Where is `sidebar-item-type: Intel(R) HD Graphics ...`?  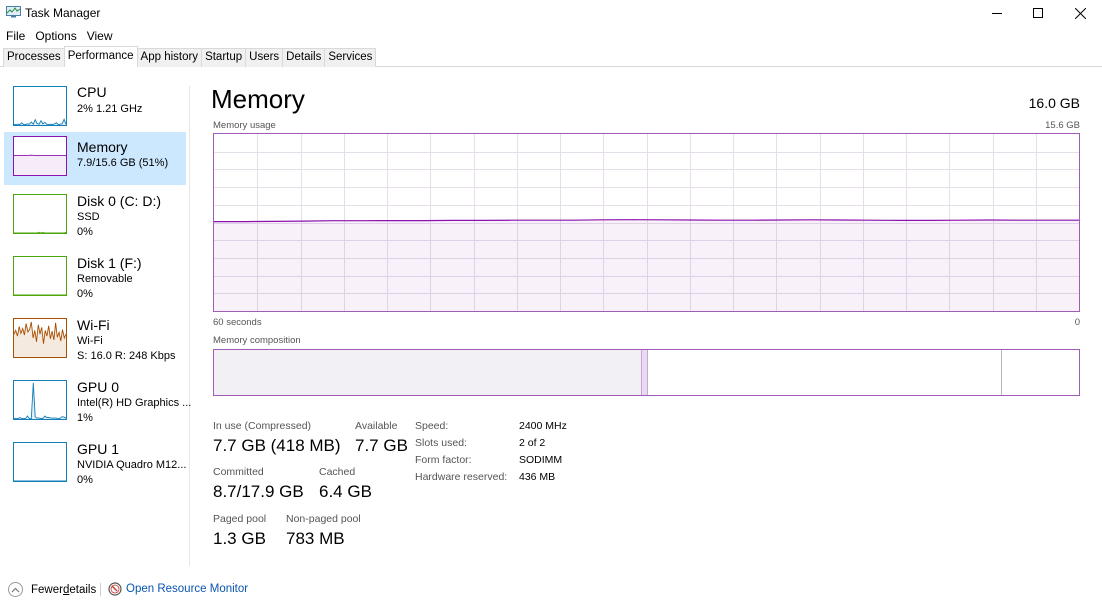 sidebar-item-type: Intel(R) HD Graphics ... is located at coordinates (134, 403).